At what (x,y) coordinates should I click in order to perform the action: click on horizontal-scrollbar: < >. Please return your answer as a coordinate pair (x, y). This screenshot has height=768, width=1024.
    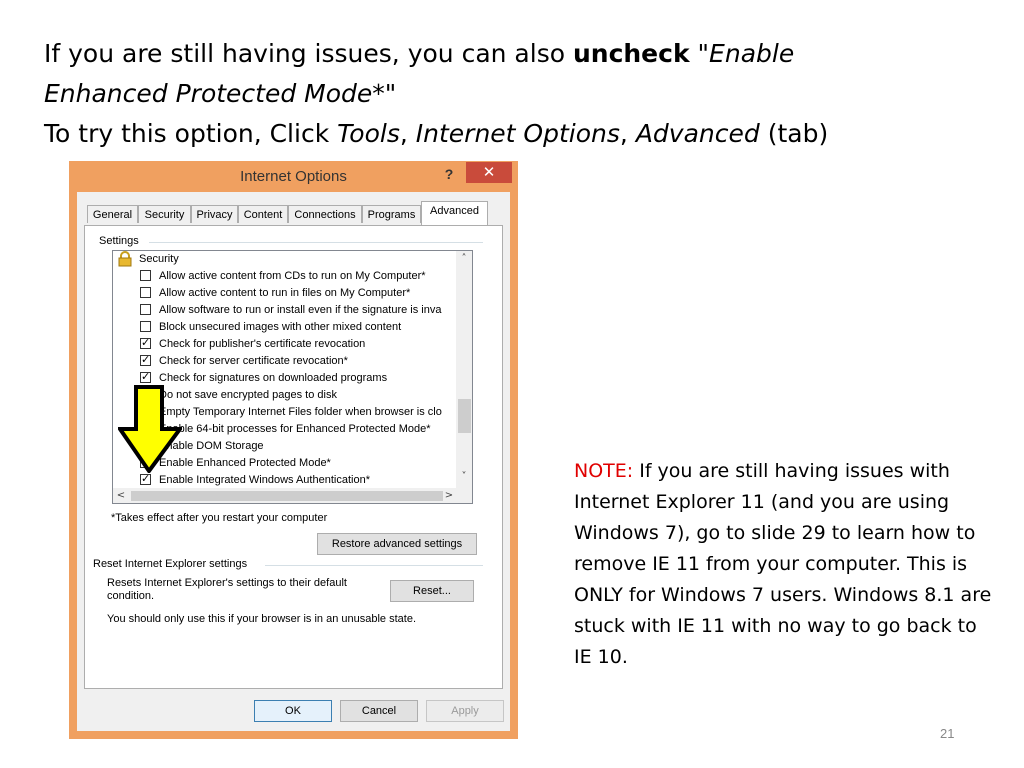
    Looking at the image, I should click on (285, 495).